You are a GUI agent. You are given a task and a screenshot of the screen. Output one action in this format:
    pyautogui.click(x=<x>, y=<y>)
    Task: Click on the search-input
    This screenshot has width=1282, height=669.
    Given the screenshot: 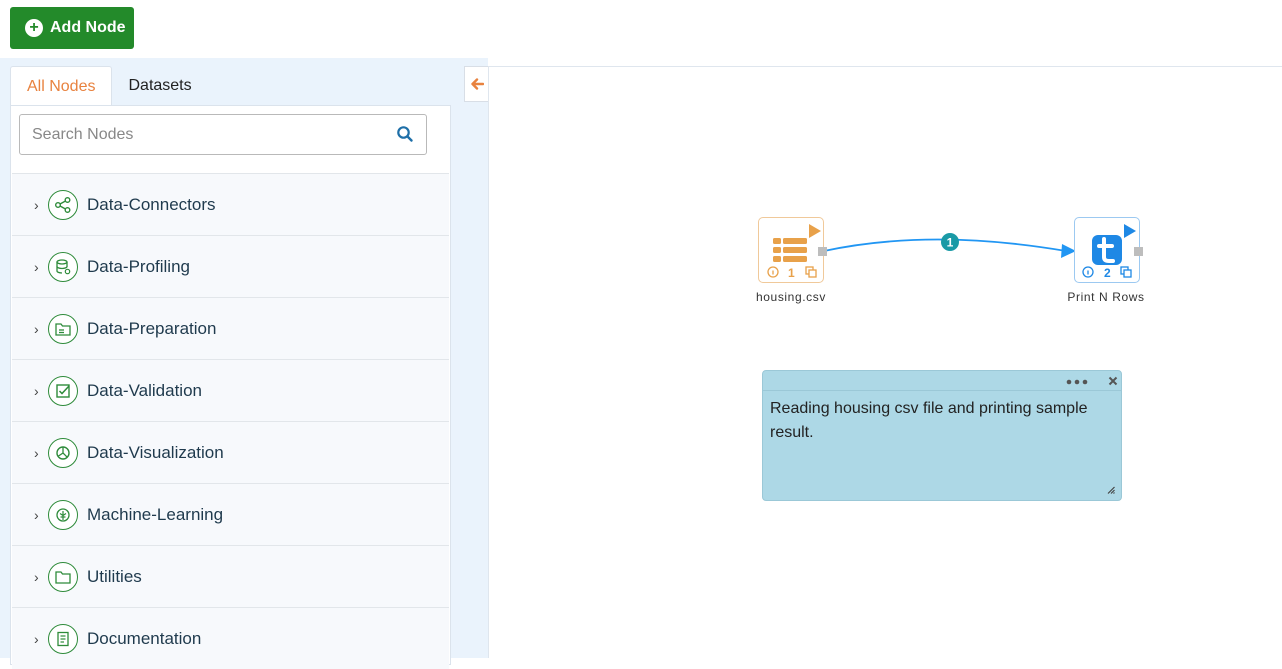 What is the action you would take?
    pyautogui.click(x=212, y=134)
    